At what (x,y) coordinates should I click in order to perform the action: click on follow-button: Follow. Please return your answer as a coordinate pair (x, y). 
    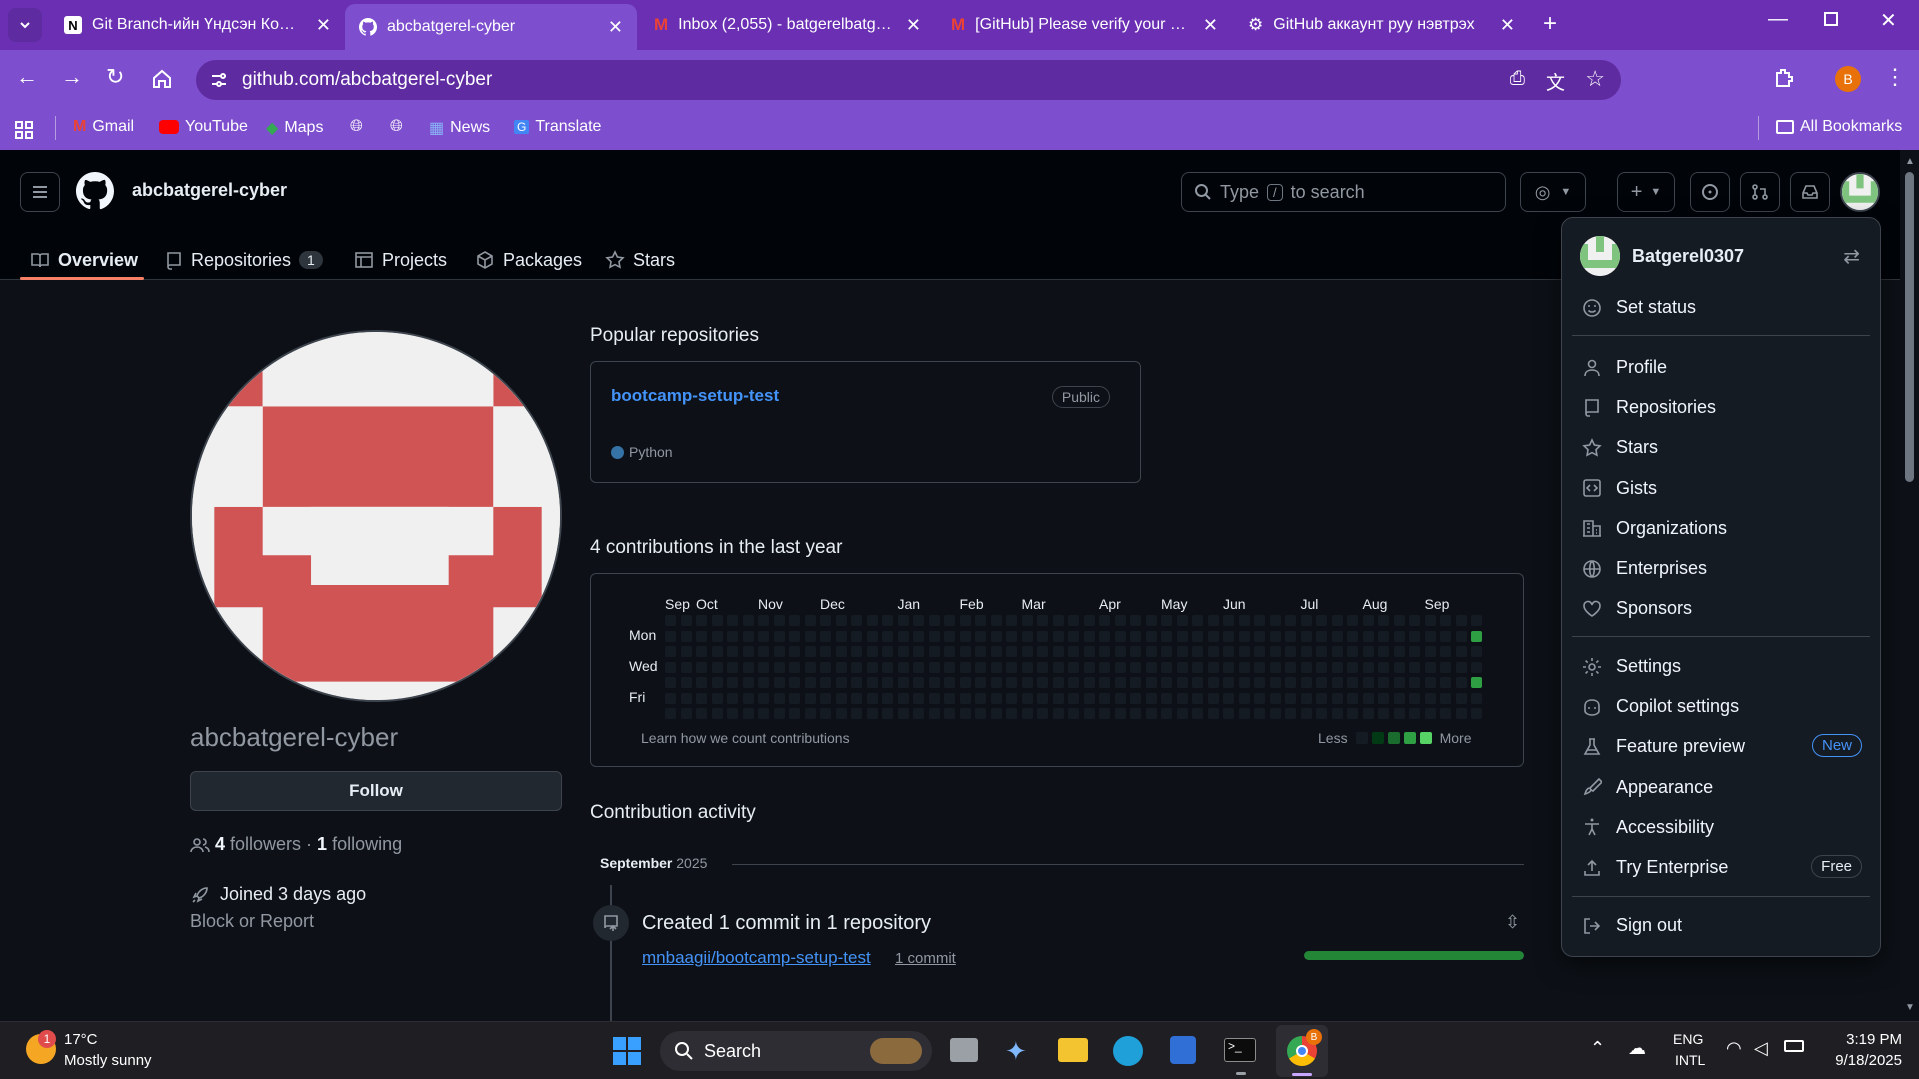
    Looking at the image, I should click on (376, 791).